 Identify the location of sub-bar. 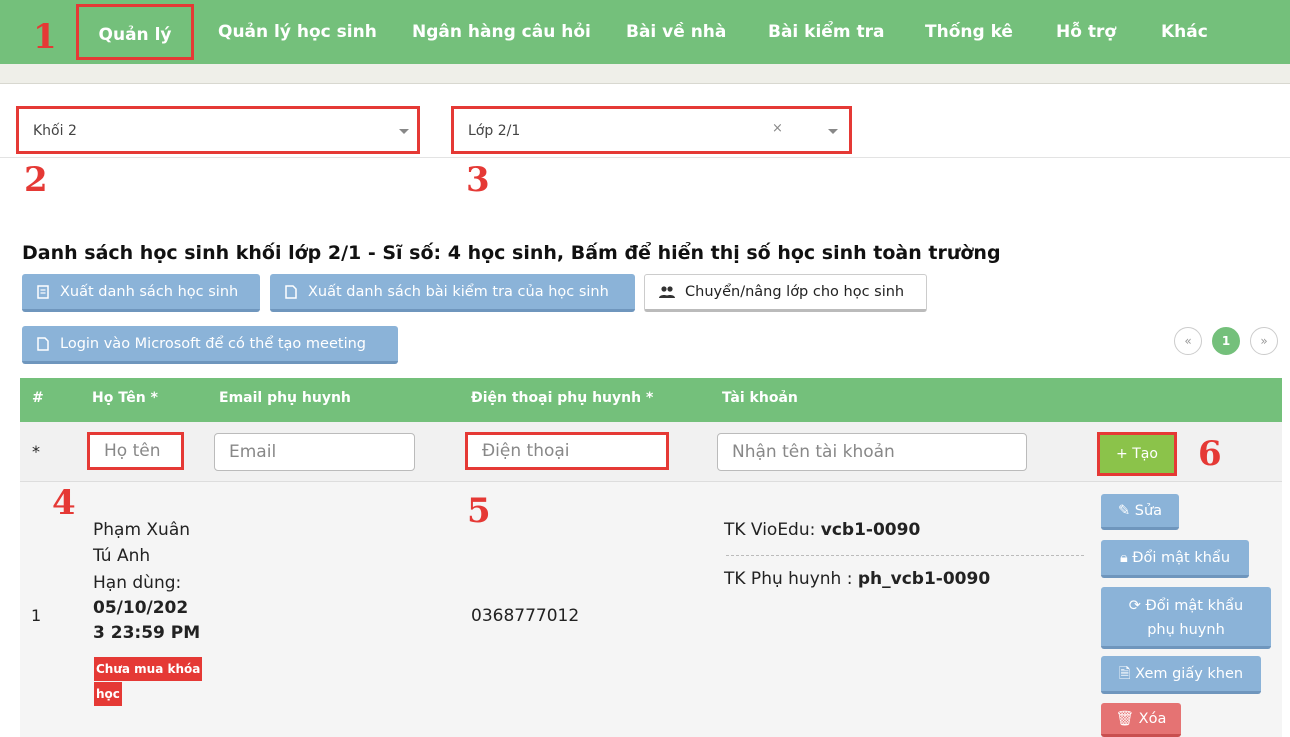
(645, 74).